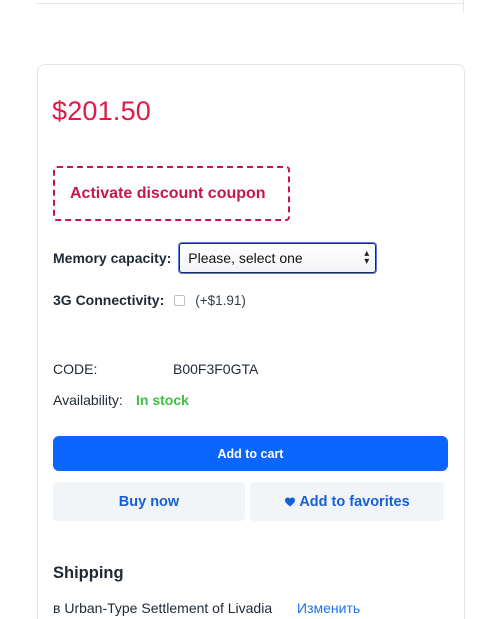  What do you see at coordinates (101, 111) in the screenshot?
I see `product-price: $201.50` at bounding box center [101, 111].